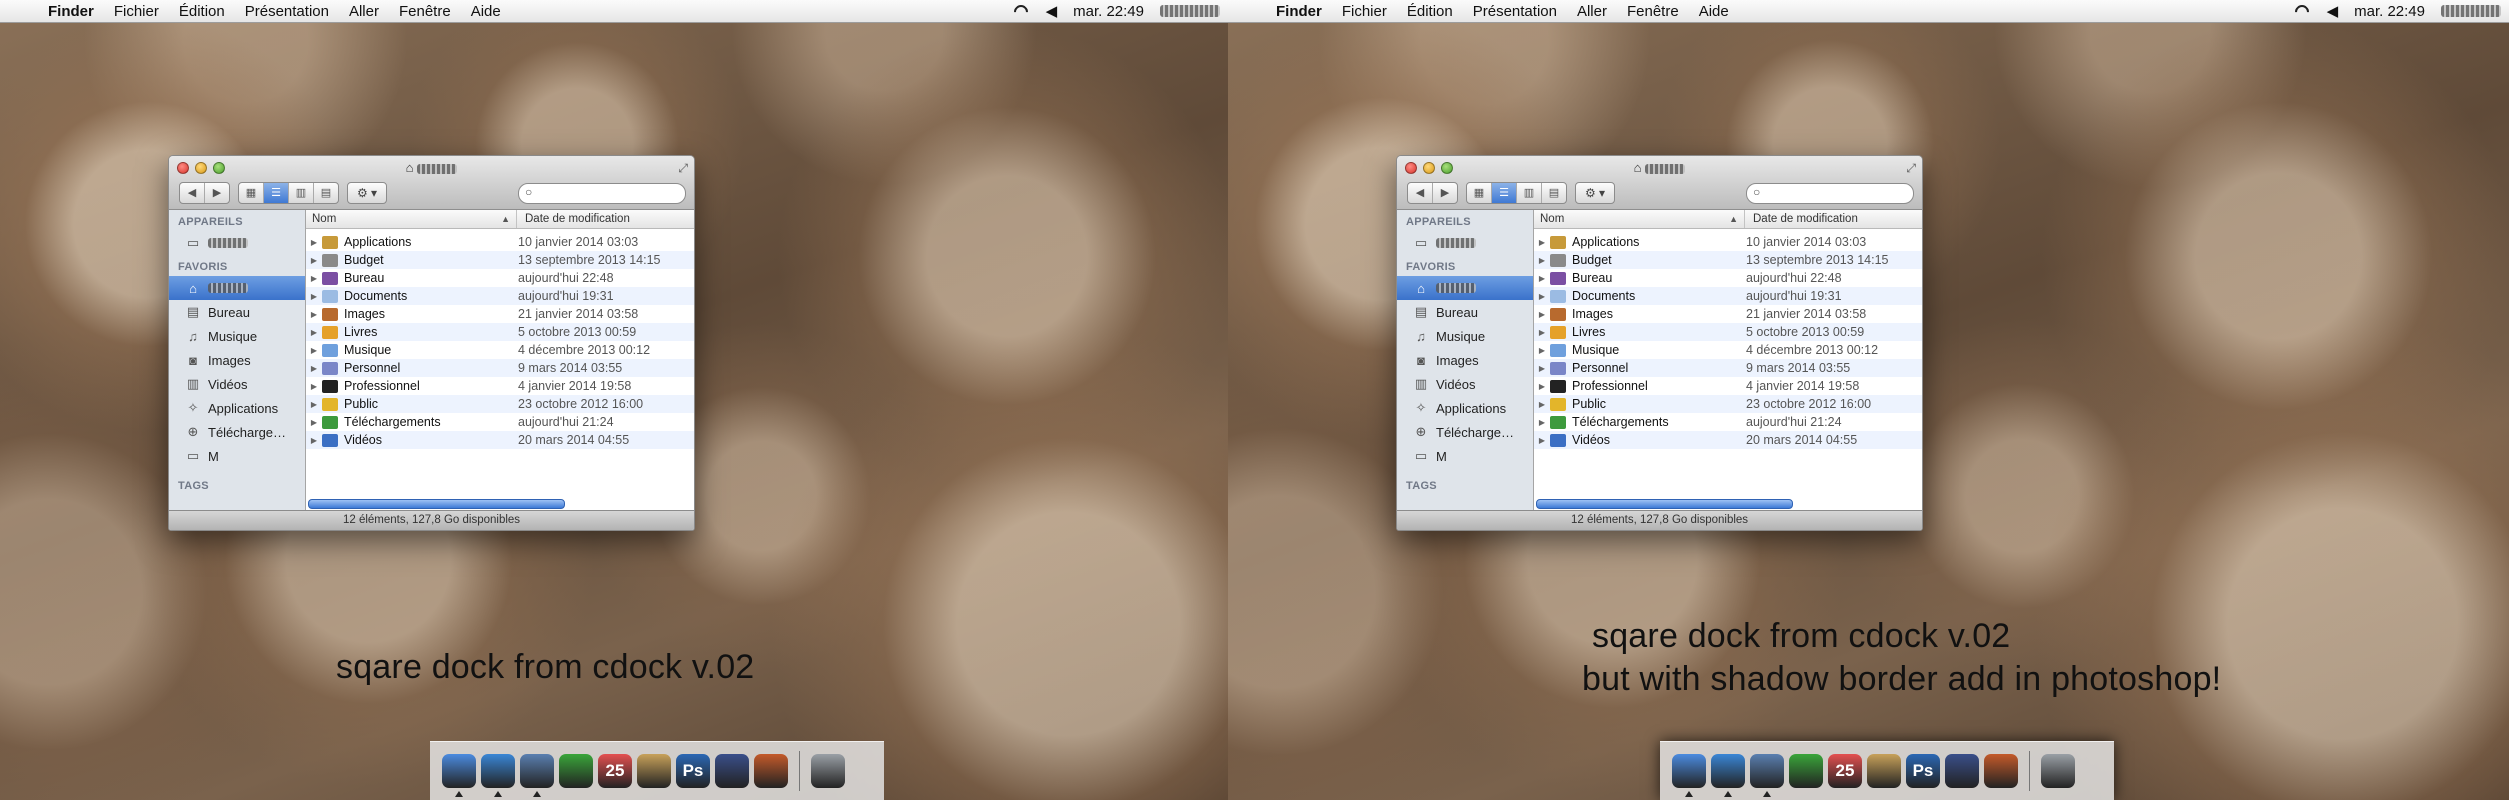 The width and height of the screenshot is (2509, 800). I want to click on table-row: ▶ Vidéos 20 mars 2014 04:55, so click(500, 440).